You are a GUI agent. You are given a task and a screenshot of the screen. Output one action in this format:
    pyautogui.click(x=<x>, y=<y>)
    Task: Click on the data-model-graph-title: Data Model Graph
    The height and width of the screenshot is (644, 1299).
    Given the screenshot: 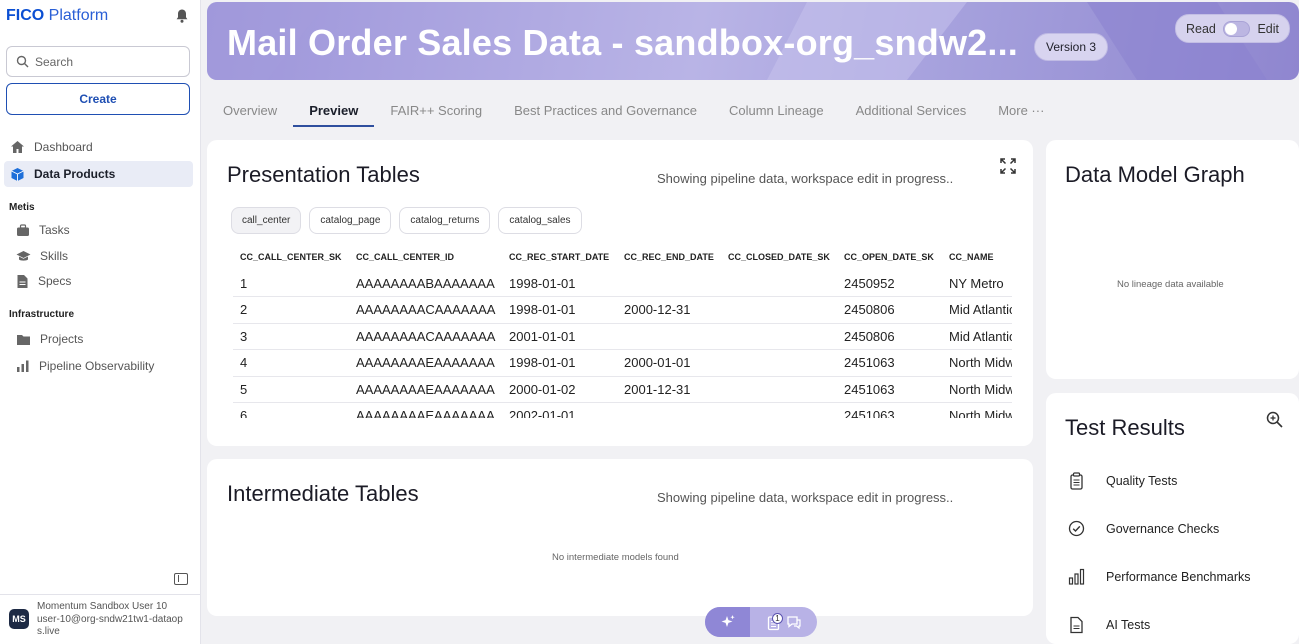 What is the action you would take?
    pyautogui.click(x=1155, y=174)
    